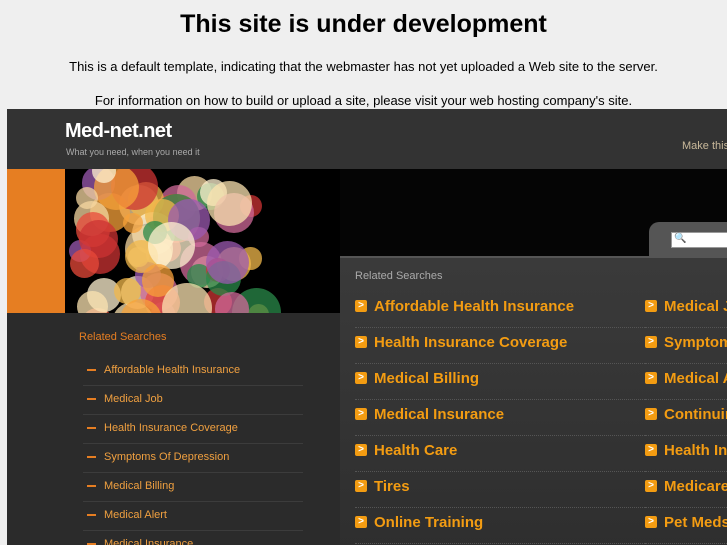 The height and width of the screenshot is (545, 727). Describe the element at coordinates (428, 522) in the screenshot. I see `related-search-link: Online Training` at that location.